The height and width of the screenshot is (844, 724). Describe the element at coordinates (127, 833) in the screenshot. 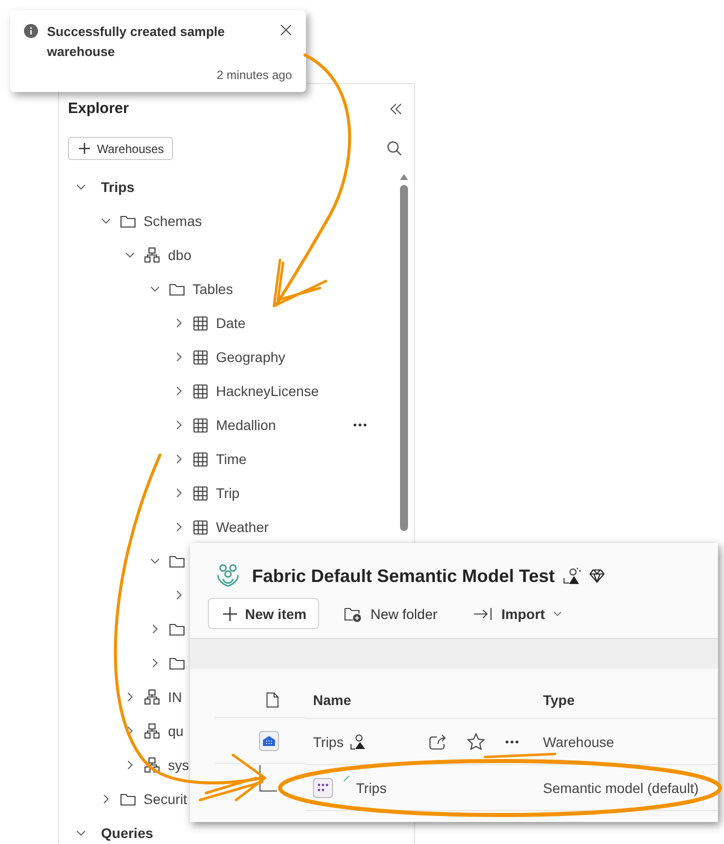

I see `tree-item: Queries` at that location.